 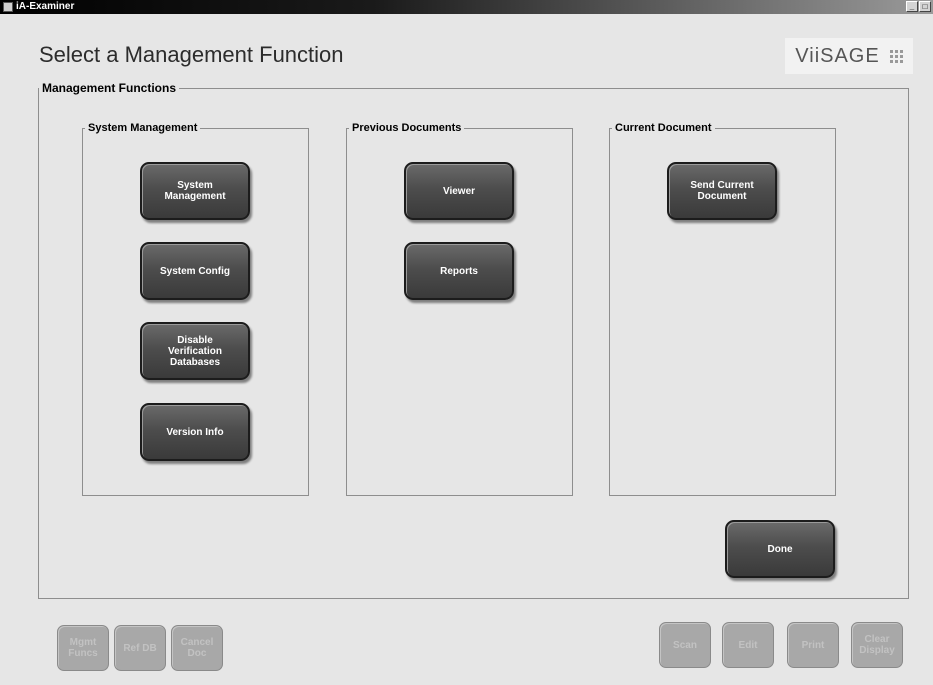 What do you see at coordinates (143, 128) in the screenshot?
I see `system-management-legend: System Management` at bounding box center [143, 128].